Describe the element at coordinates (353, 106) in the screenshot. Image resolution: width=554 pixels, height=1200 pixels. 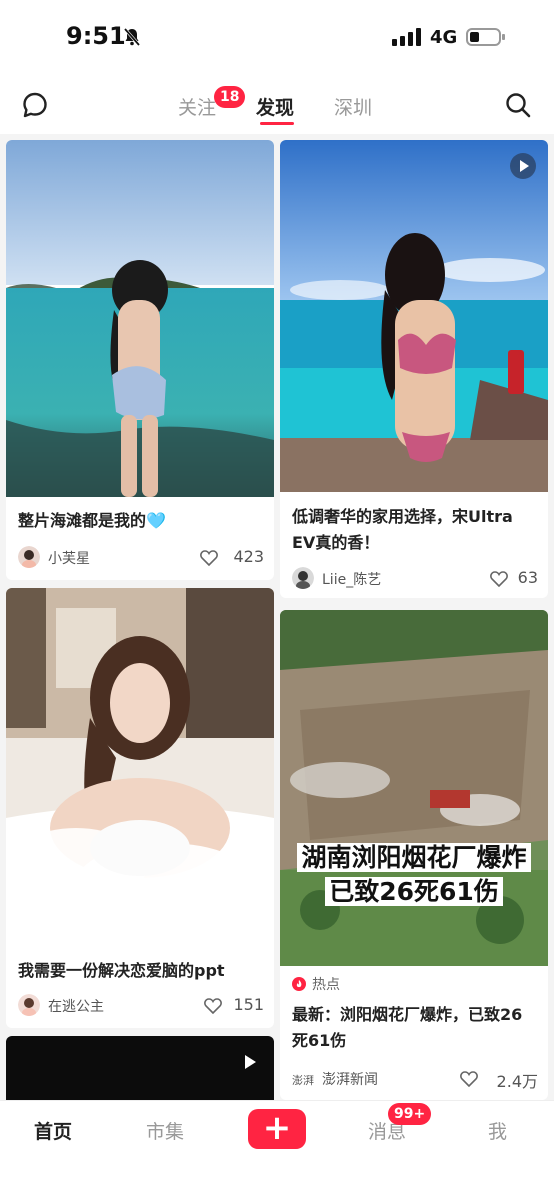
I see `tab-city: 深圳` at that location.